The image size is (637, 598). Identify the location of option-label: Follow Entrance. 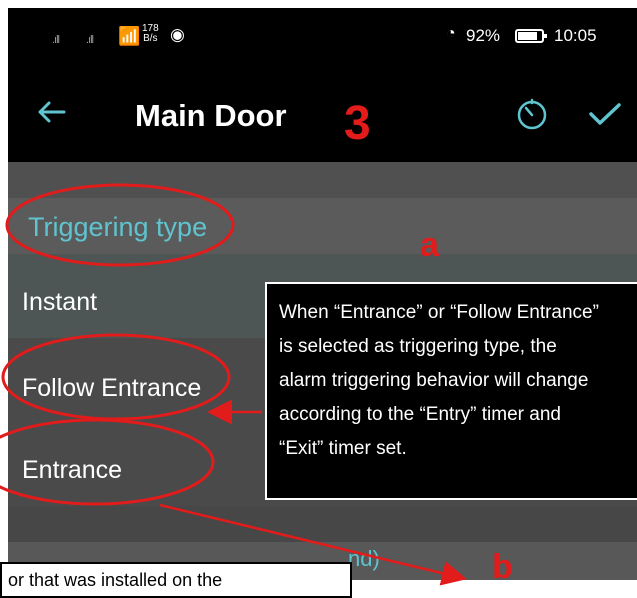
(112, 388).